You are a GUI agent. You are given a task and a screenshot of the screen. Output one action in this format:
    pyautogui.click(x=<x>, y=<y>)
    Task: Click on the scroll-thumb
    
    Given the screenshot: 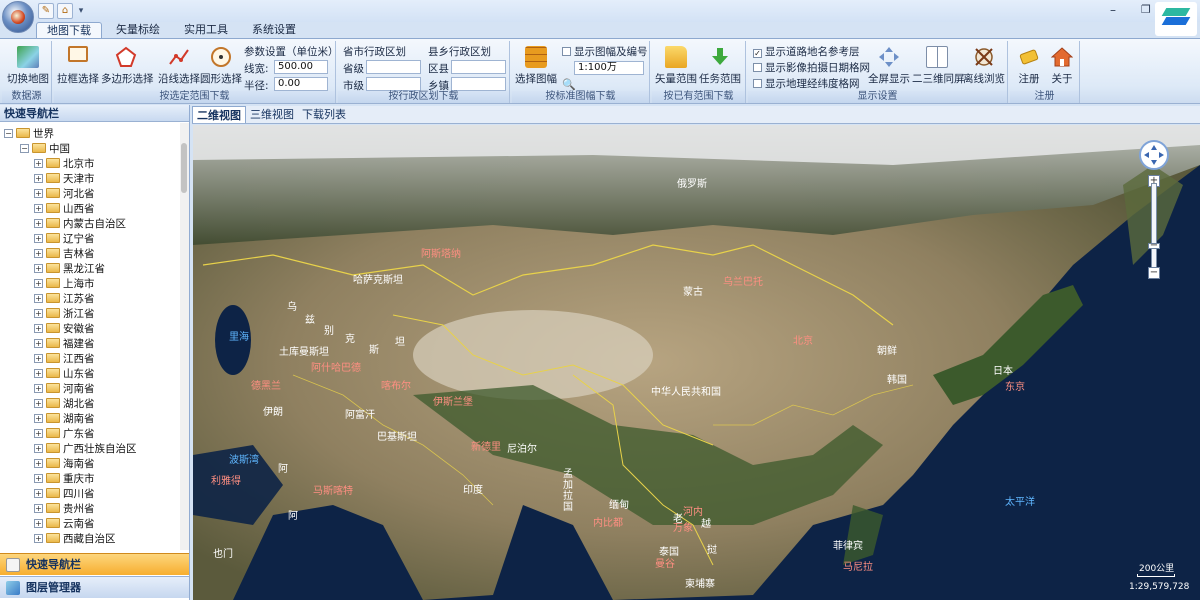 What is the action you would take?
    pyautogui.click(x=184, y=168)
    